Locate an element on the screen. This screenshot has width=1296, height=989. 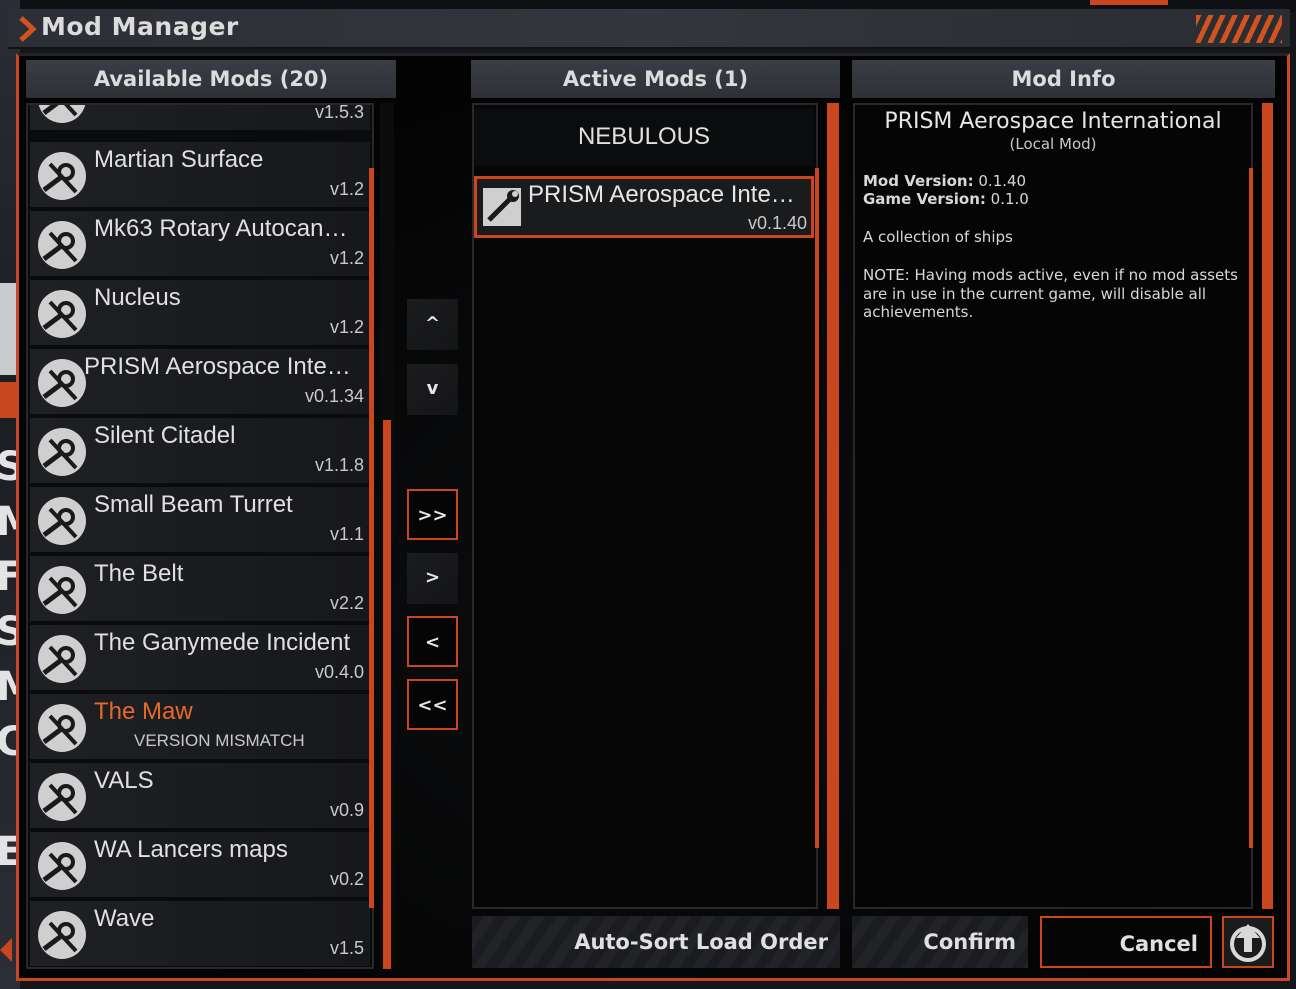
active-mods-header: Active Mods (1) is located at coordinates (655, 79).